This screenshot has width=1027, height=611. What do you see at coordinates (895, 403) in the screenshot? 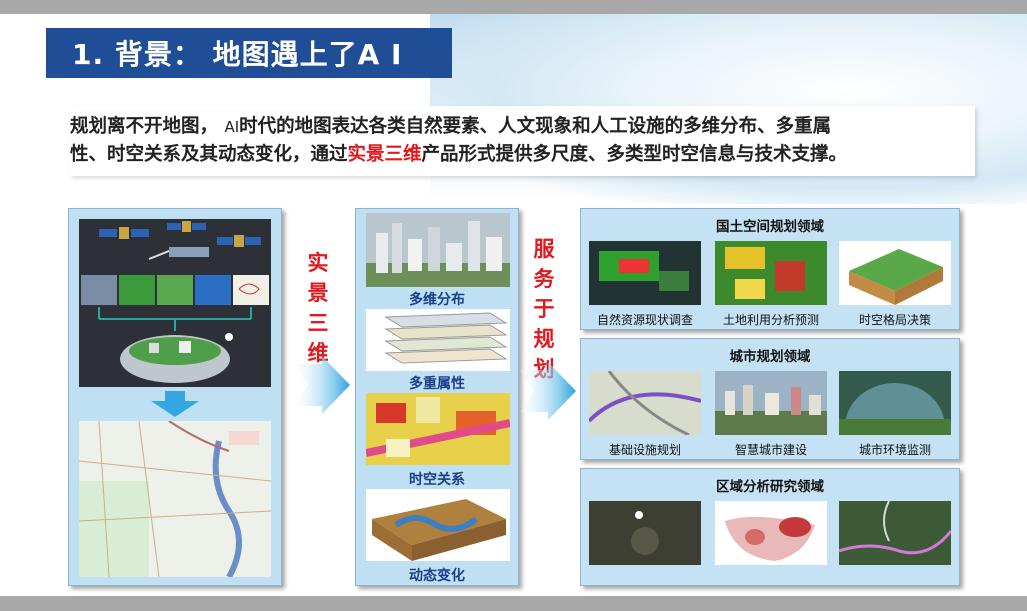
I see `thumb-environment-monitoring` at bounding box center [895, 403].